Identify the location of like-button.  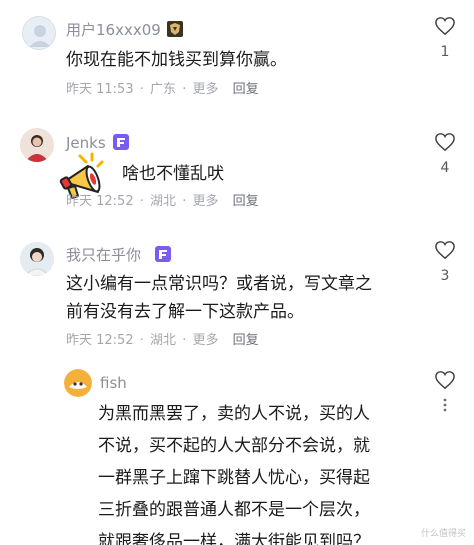
(445, 382).